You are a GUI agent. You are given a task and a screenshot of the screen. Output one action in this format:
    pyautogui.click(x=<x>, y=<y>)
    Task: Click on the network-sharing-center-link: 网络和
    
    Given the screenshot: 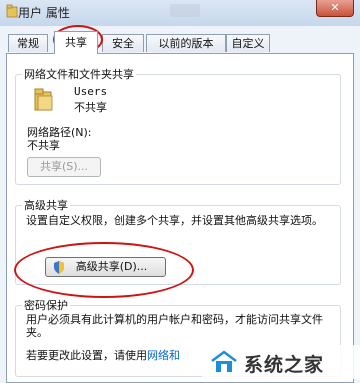 What is the action you would take?
    pyautogui.click(x=163, y=355)
    